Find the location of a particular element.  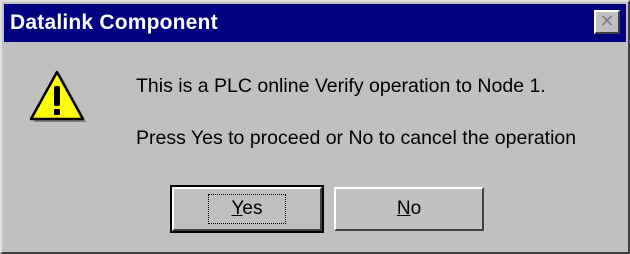

no-button-label: No is located at coordinates (409, 209).